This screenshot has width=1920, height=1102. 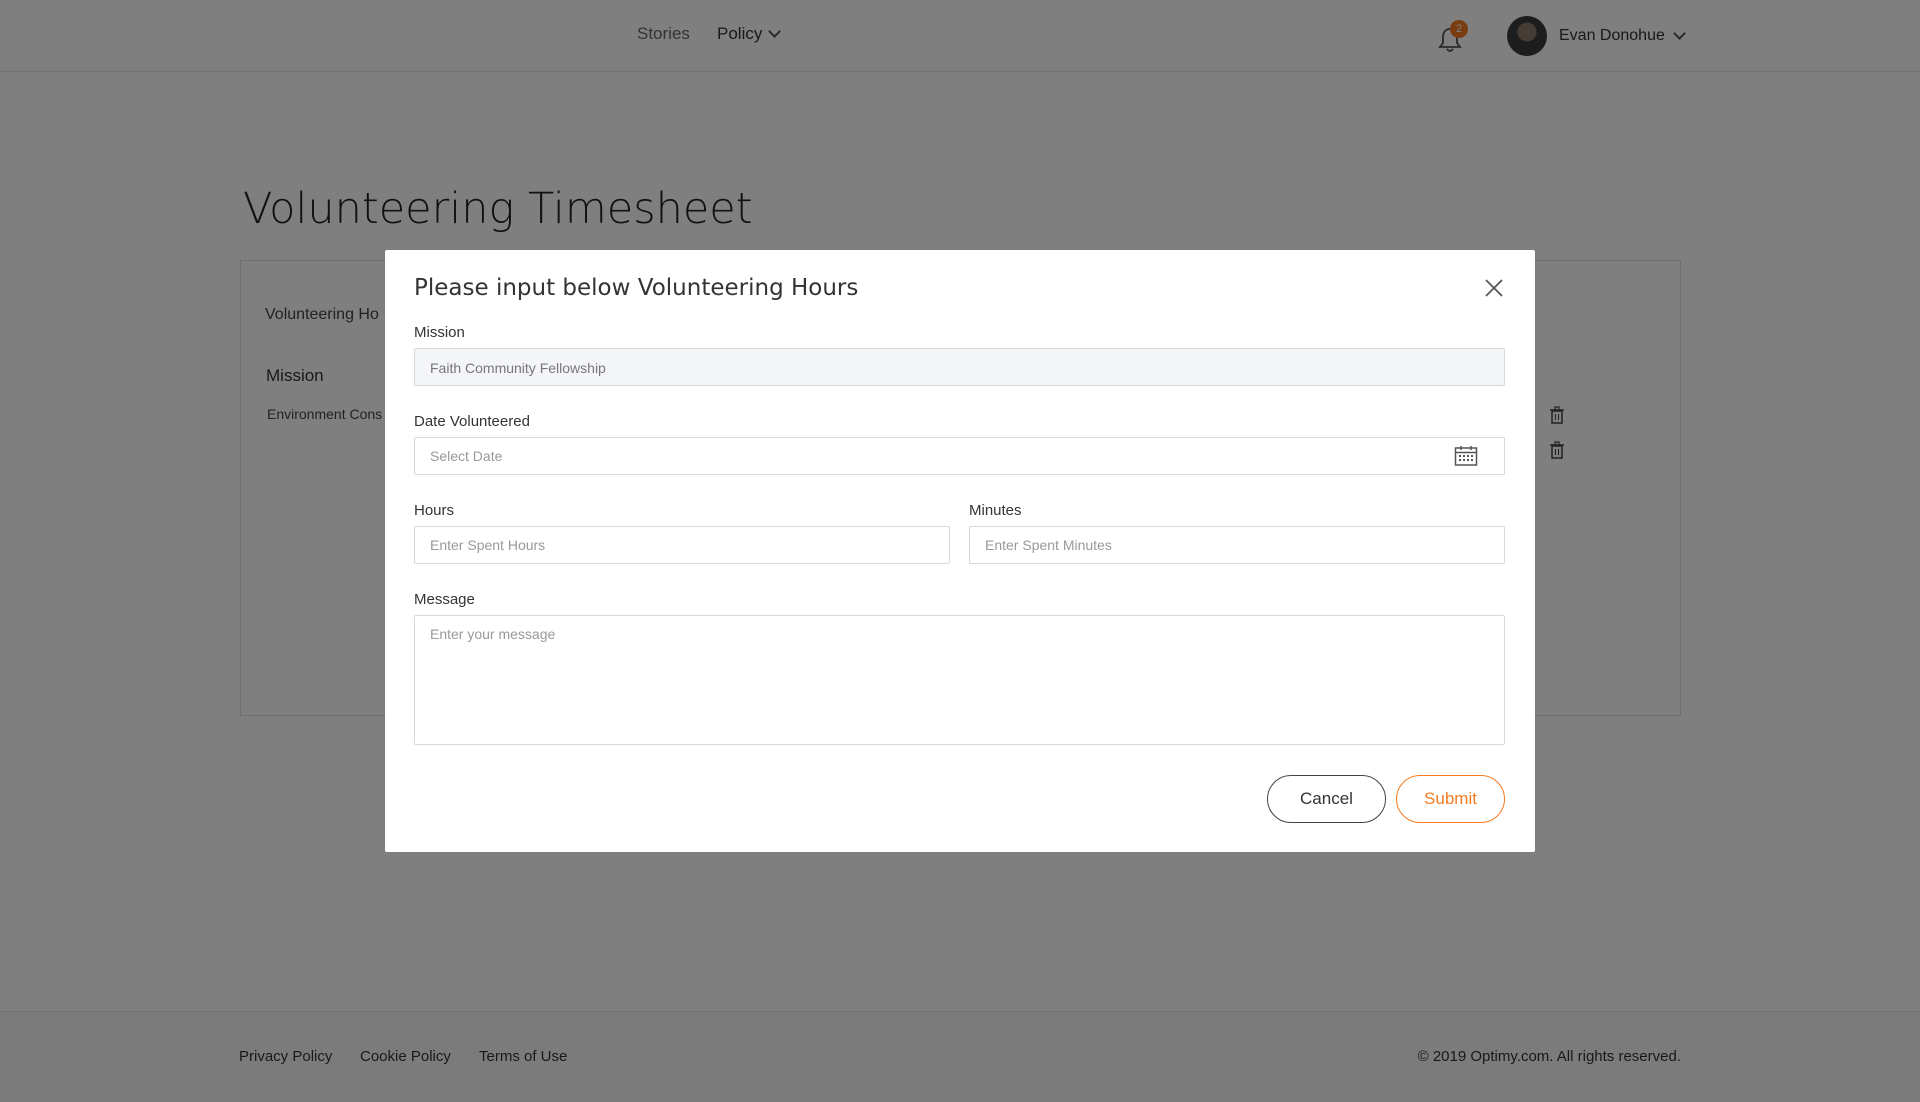 I want to click on minutes-label: Minutes, so click(x=995, y=510).